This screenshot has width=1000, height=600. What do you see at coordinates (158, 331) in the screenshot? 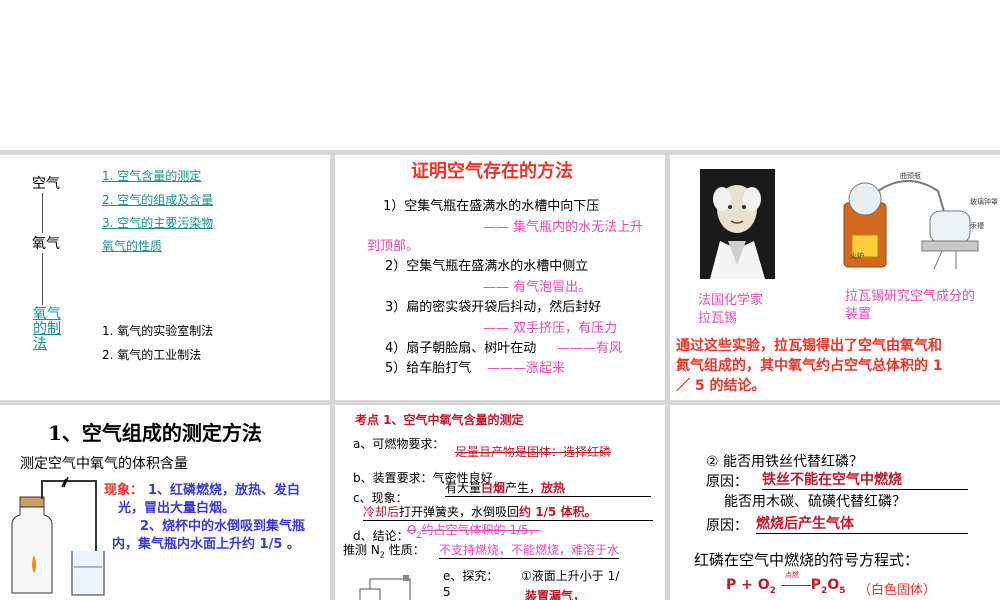
I see `topic-lab-preparation: 1. 氧气的实验室制法` at bounding box center [158, 331].